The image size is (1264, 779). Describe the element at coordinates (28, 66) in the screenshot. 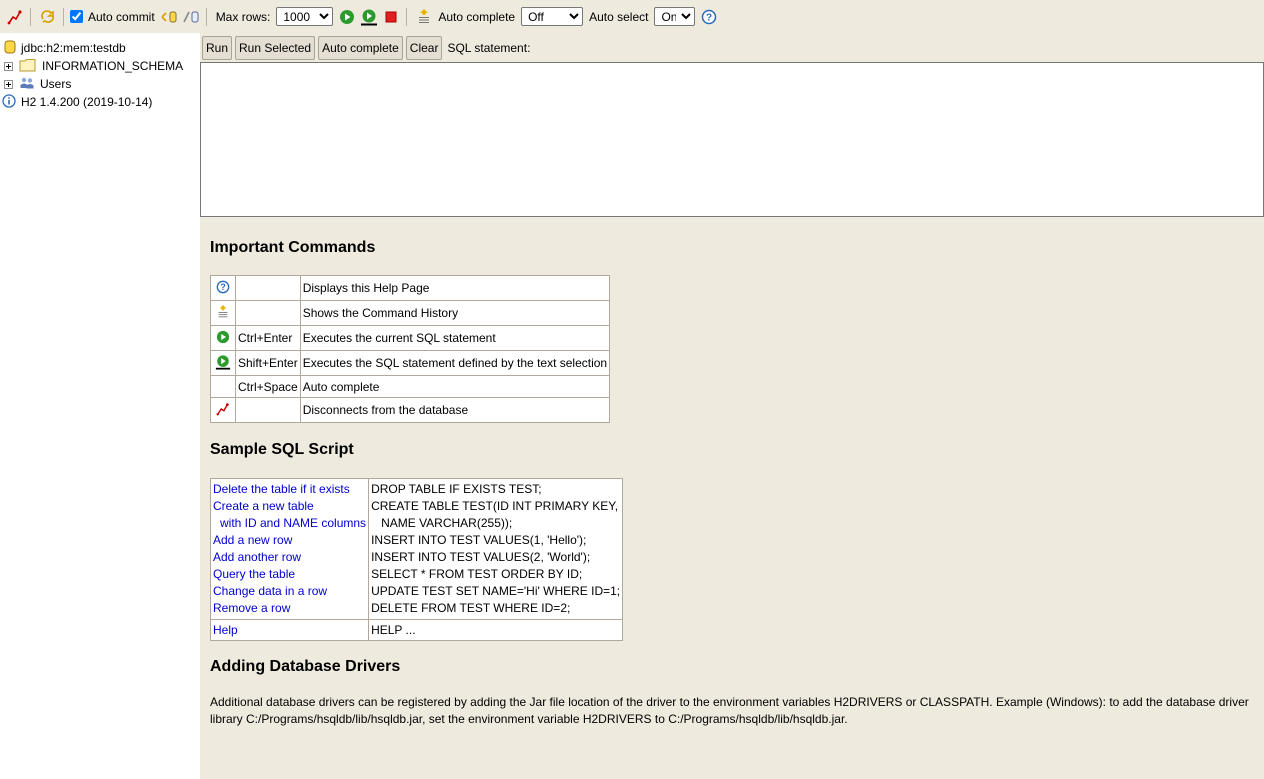

I see `folder-icon` at that location.